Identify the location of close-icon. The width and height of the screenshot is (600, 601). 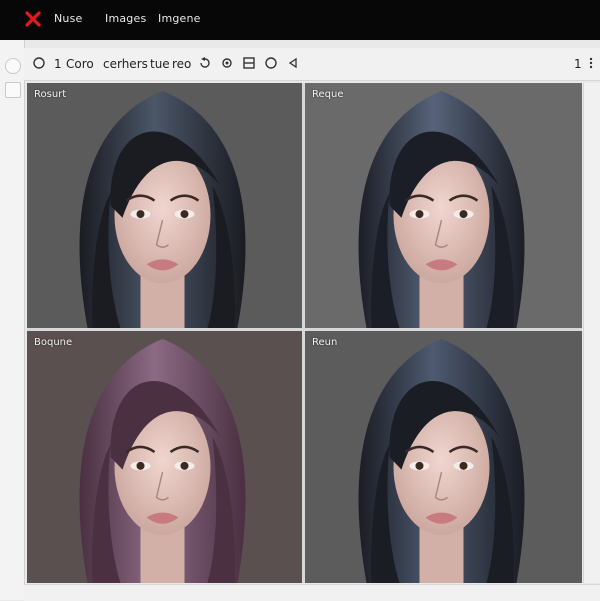
(33, 19).